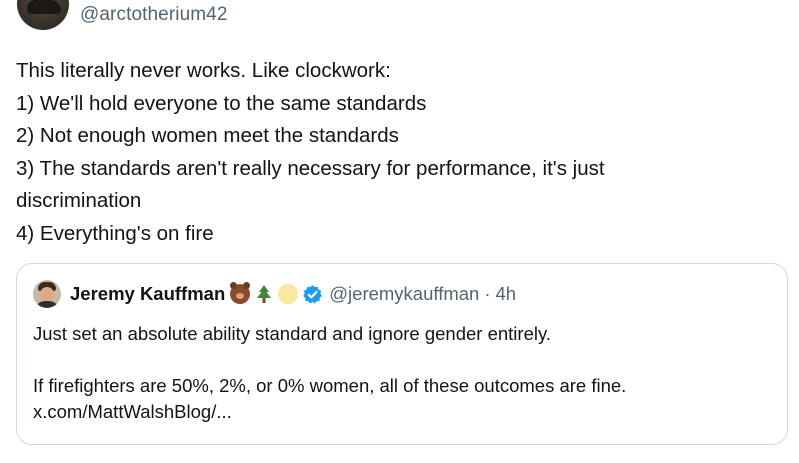 The height and width of the screenshot is (463, 799). What do you see at coordinates (240, 293) in the screenshot?
I see `bear-emoji-icon` at bounding box center [240, 293].